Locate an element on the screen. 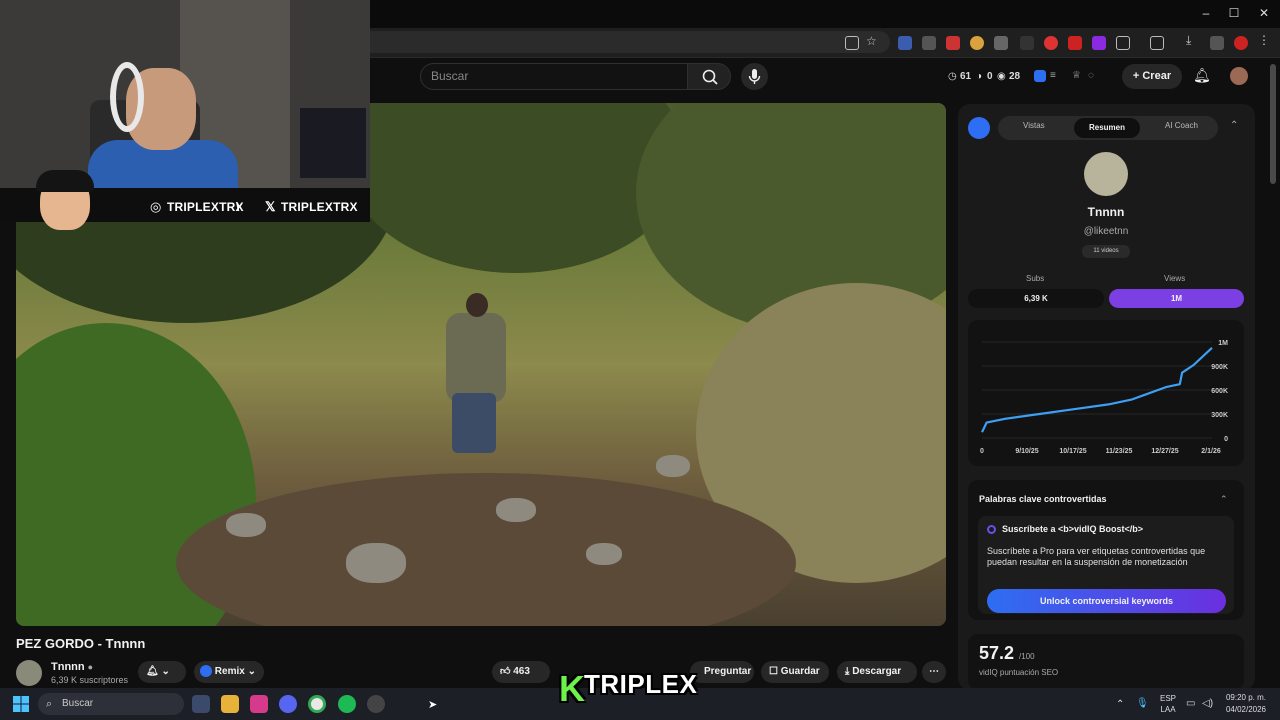 The image size is (1280, 720). chat-icon: ◌ is located at coordinates (1091, 75).